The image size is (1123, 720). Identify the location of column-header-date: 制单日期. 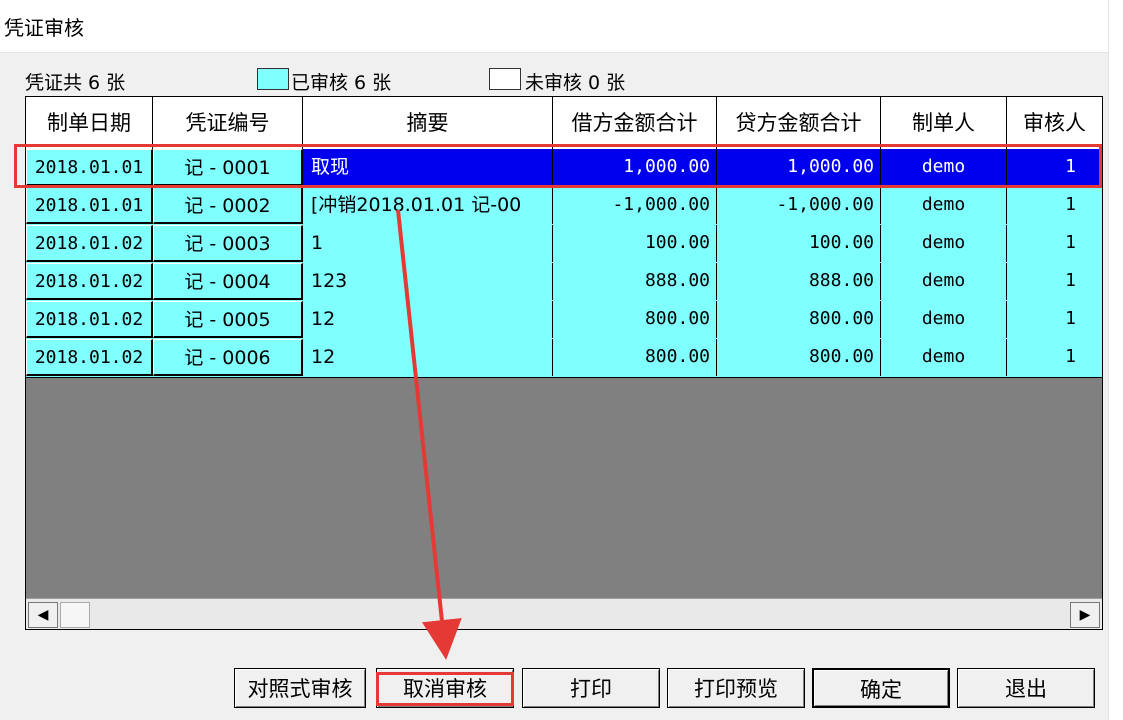
(89, 123).